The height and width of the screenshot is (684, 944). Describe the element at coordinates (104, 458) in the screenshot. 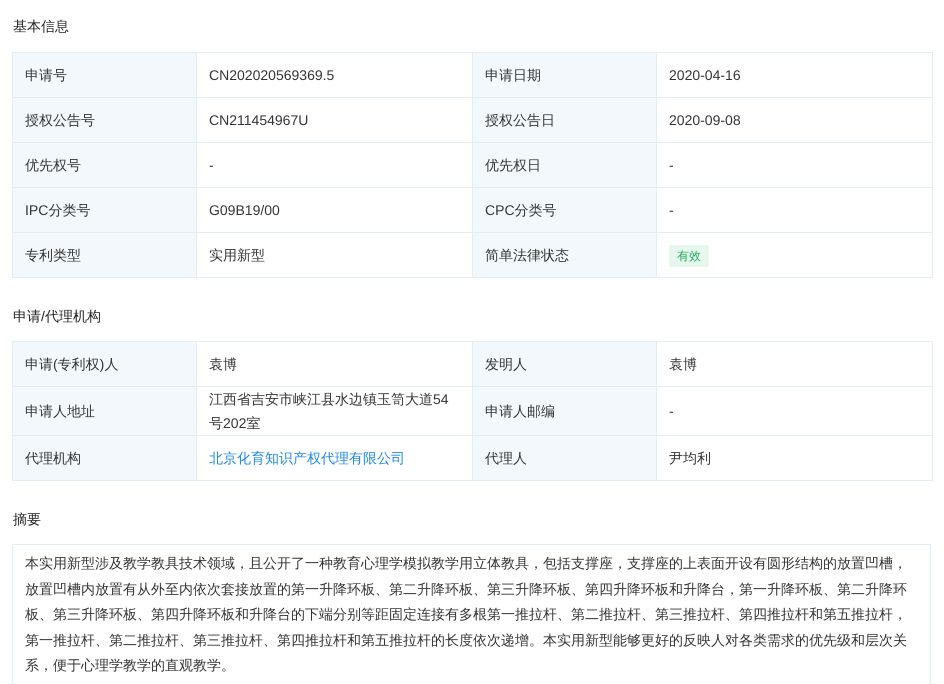

I see `field-label: 代理机构` at that location.